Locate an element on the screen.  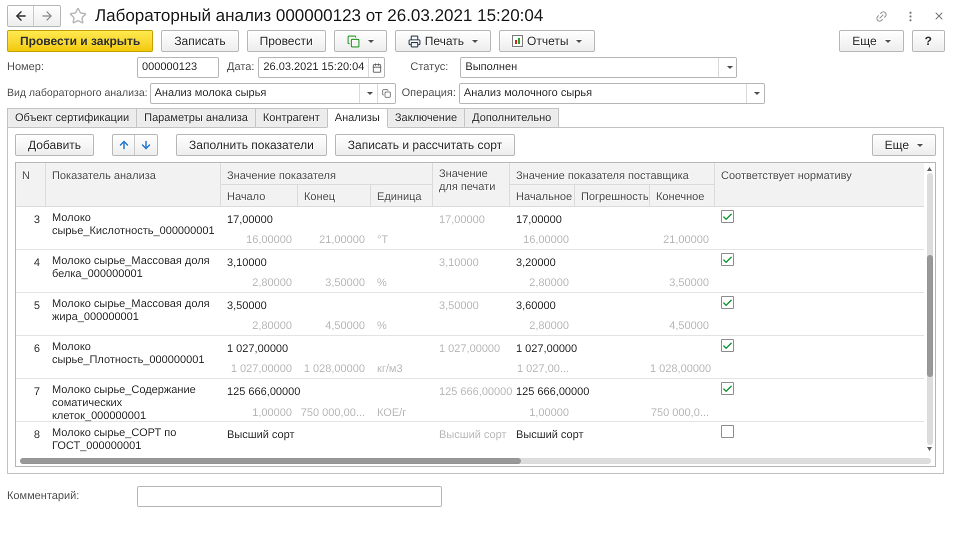
column-header: Значение показателя поставщика is located at coordinates (612, 174).